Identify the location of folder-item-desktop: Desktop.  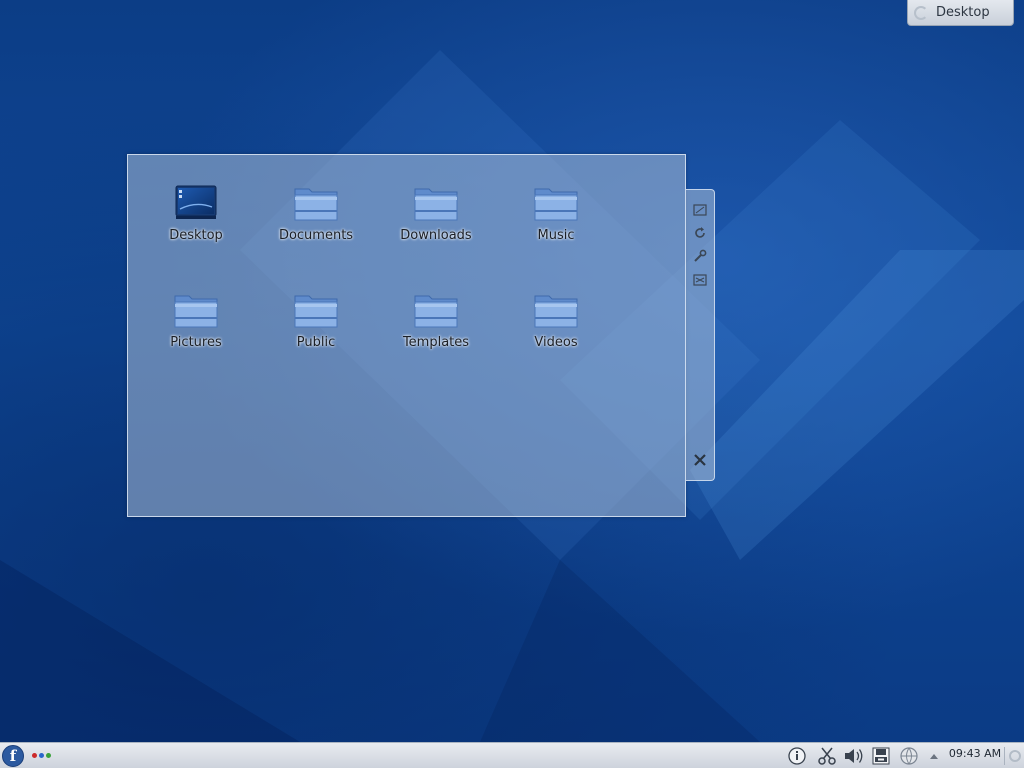
(196, 223).